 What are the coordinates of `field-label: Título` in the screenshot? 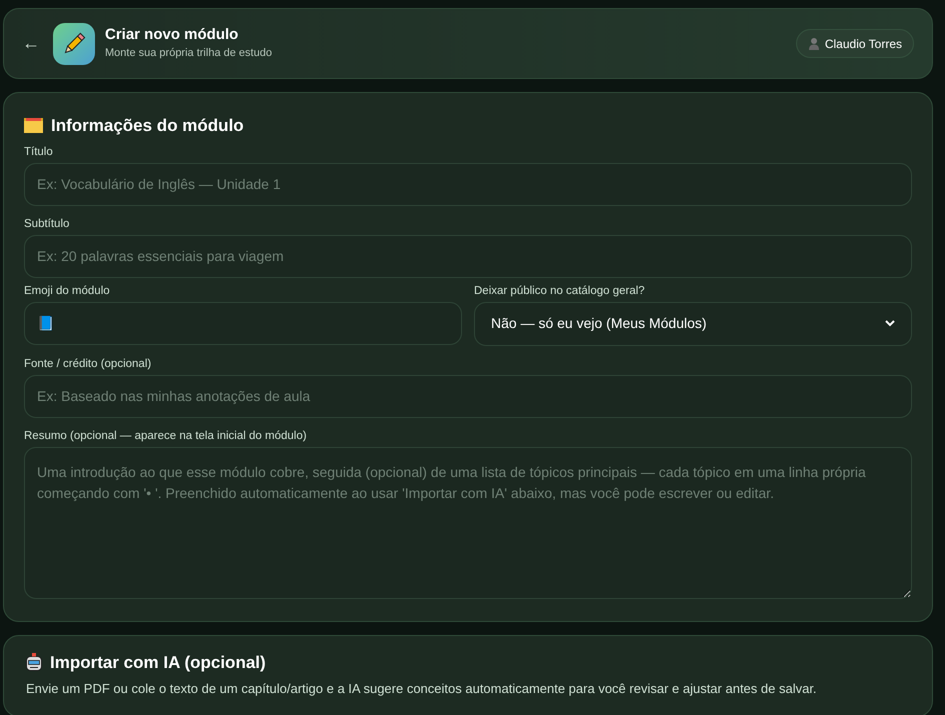 It's located at (39, 151).